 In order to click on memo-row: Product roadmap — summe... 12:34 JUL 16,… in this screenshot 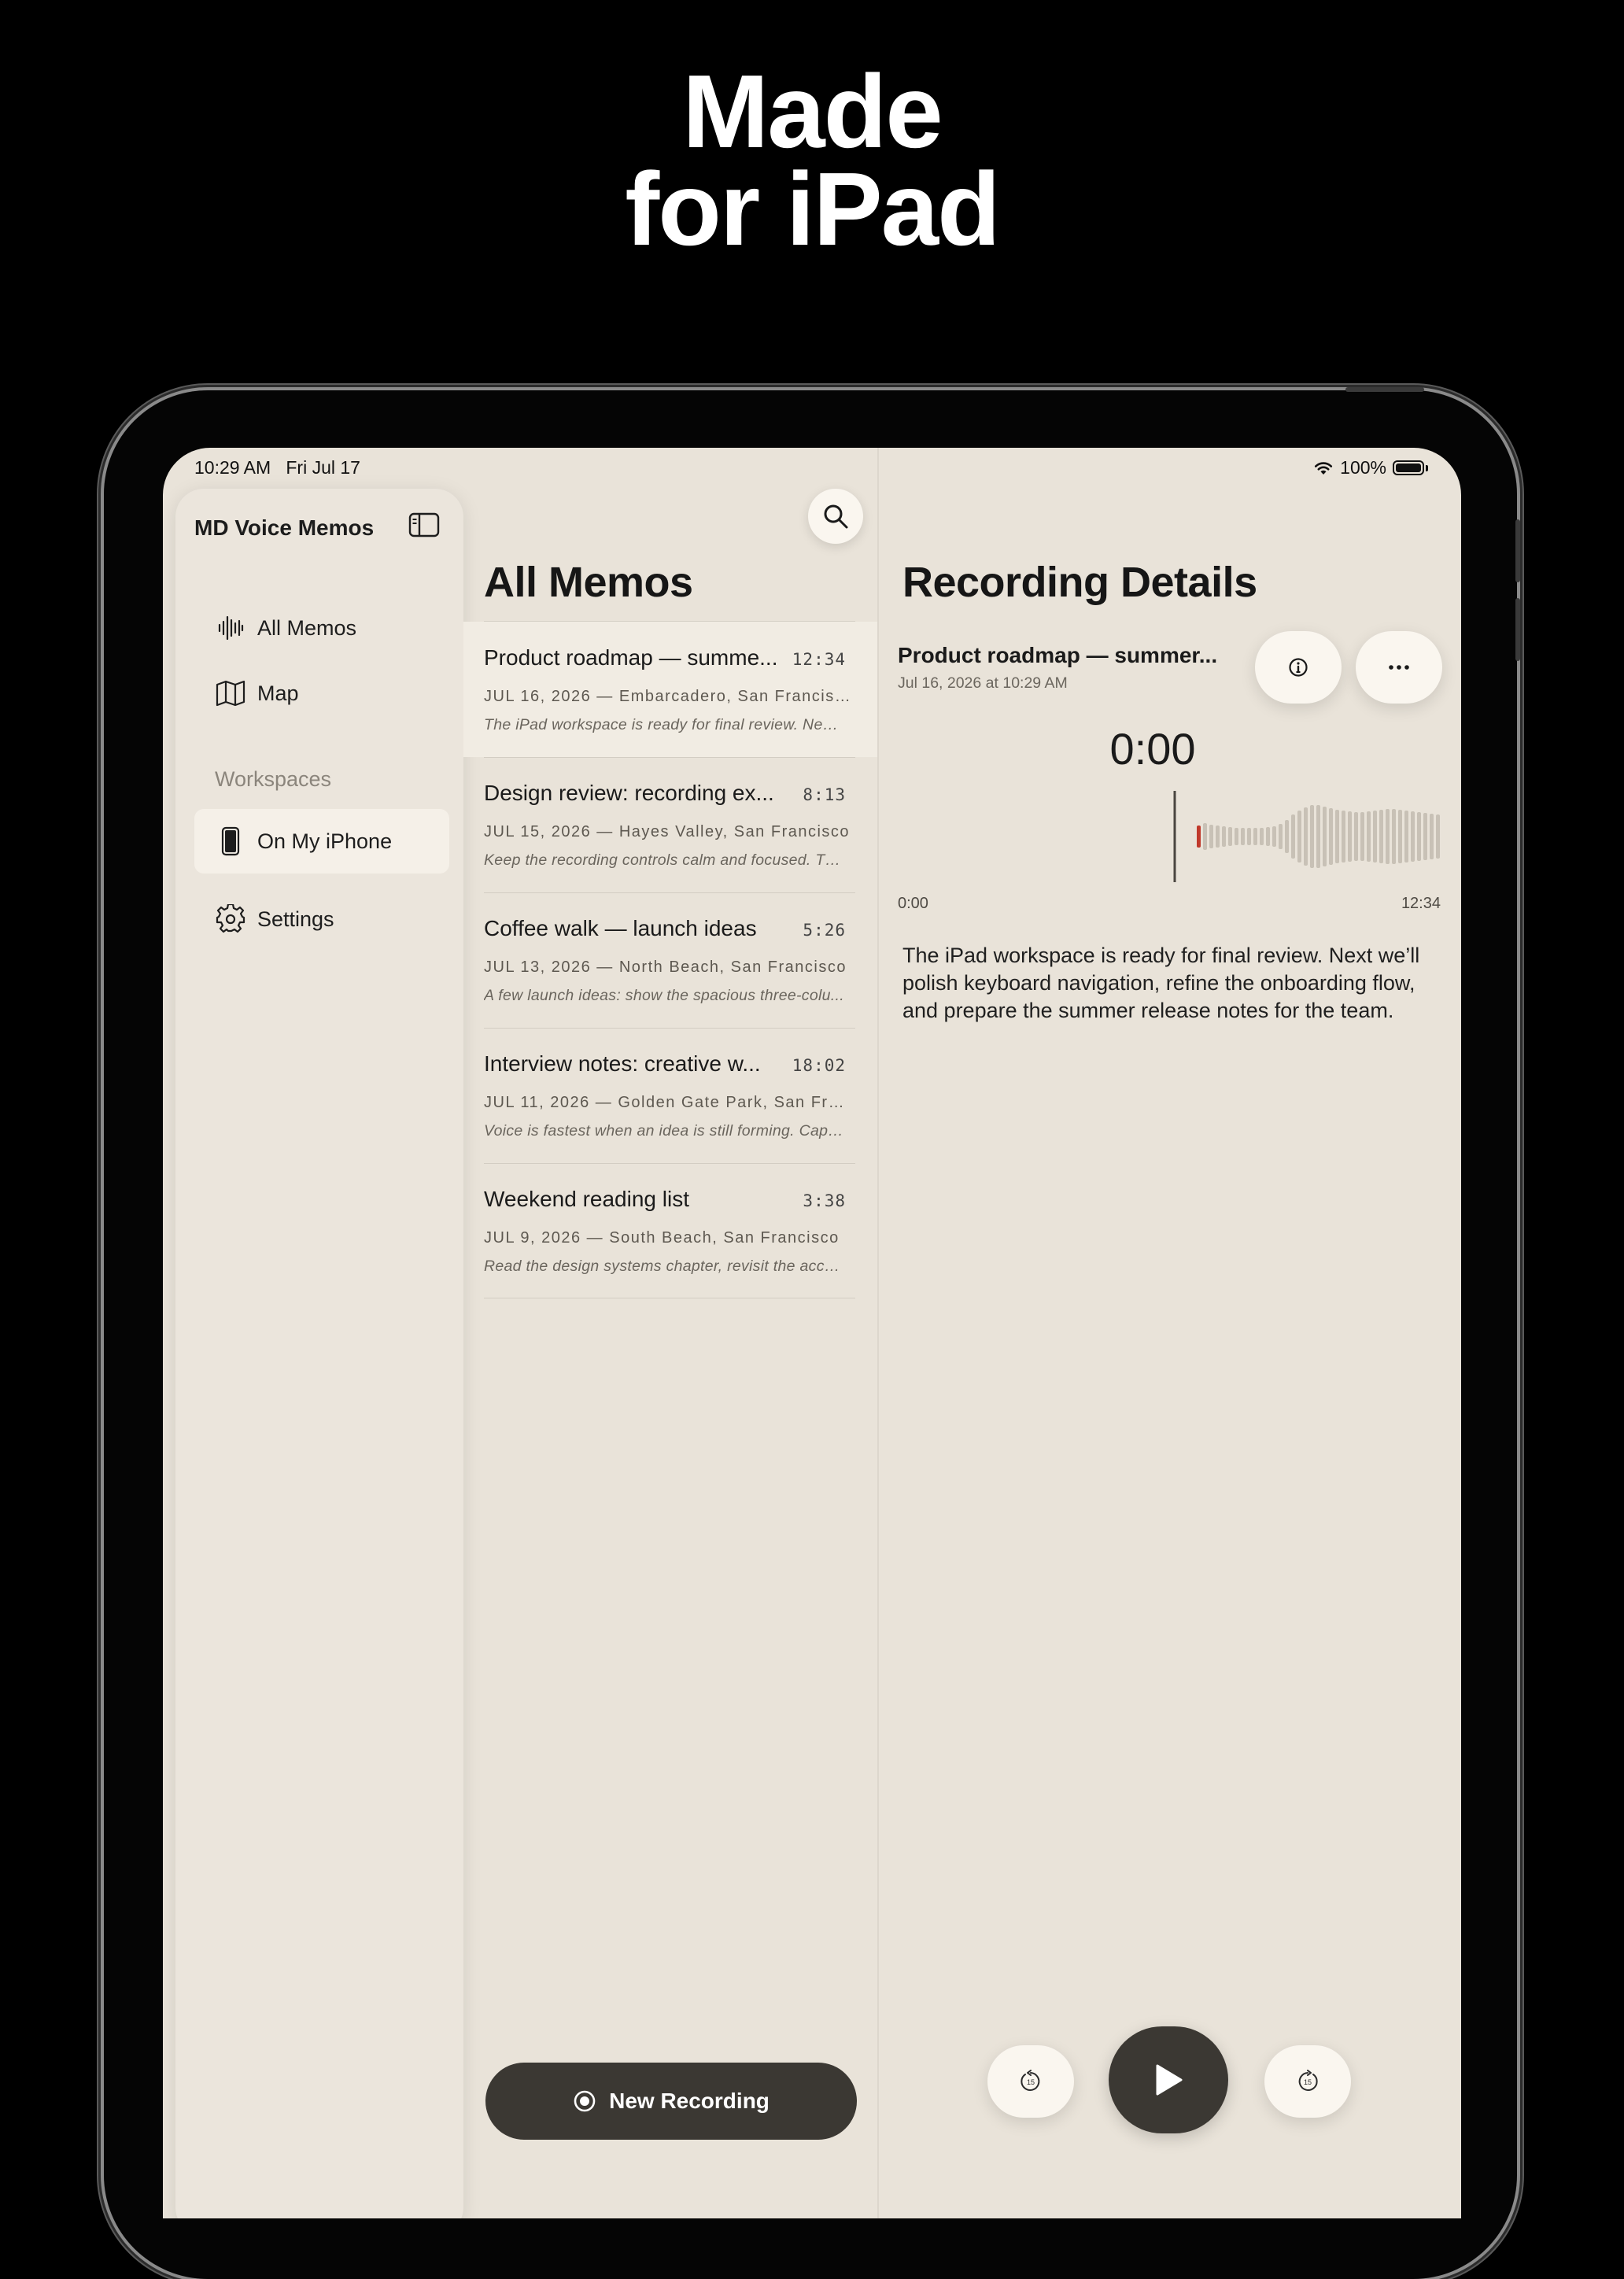, I will do `click(670, 689)`.